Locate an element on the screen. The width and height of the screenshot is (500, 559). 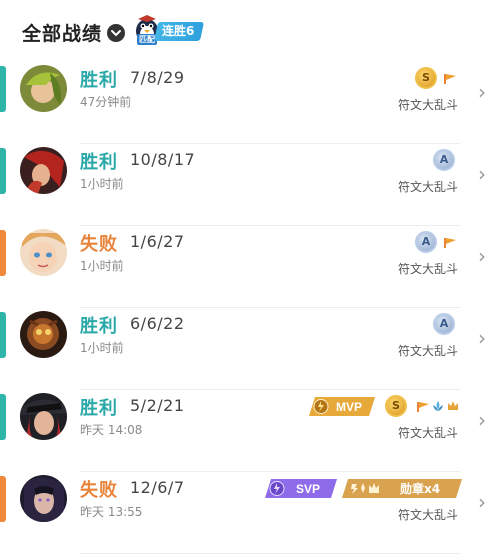
chevron-down-icon is located at coordinates (116, 33).